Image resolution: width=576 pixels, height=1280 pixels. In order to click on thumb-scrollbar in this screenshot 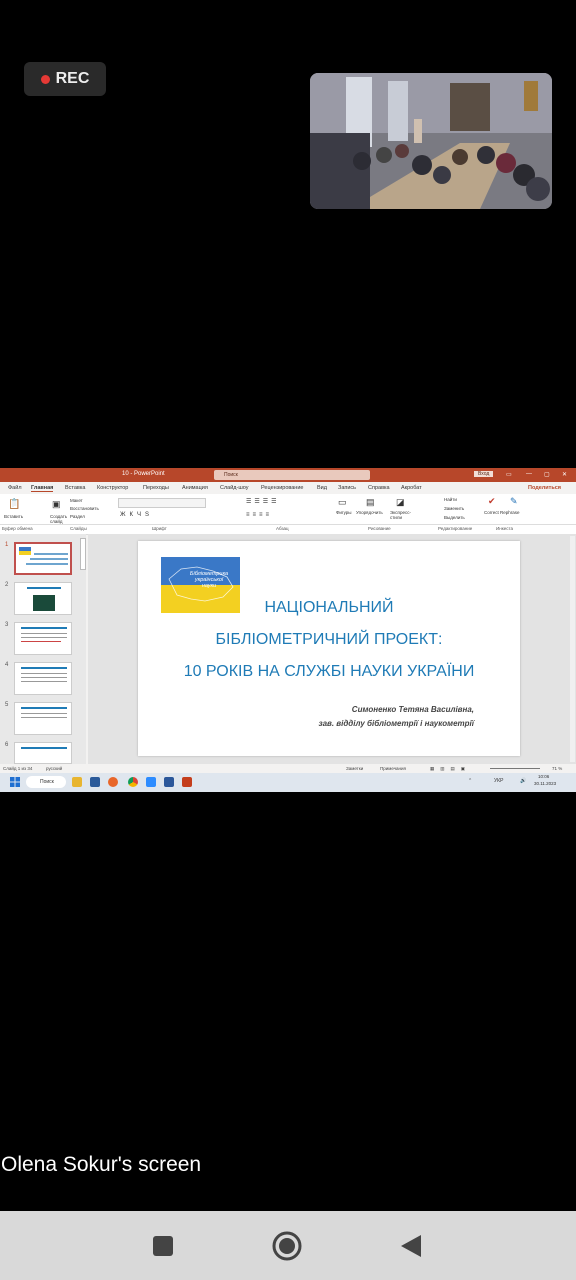, I will do `click(83, 554)`.